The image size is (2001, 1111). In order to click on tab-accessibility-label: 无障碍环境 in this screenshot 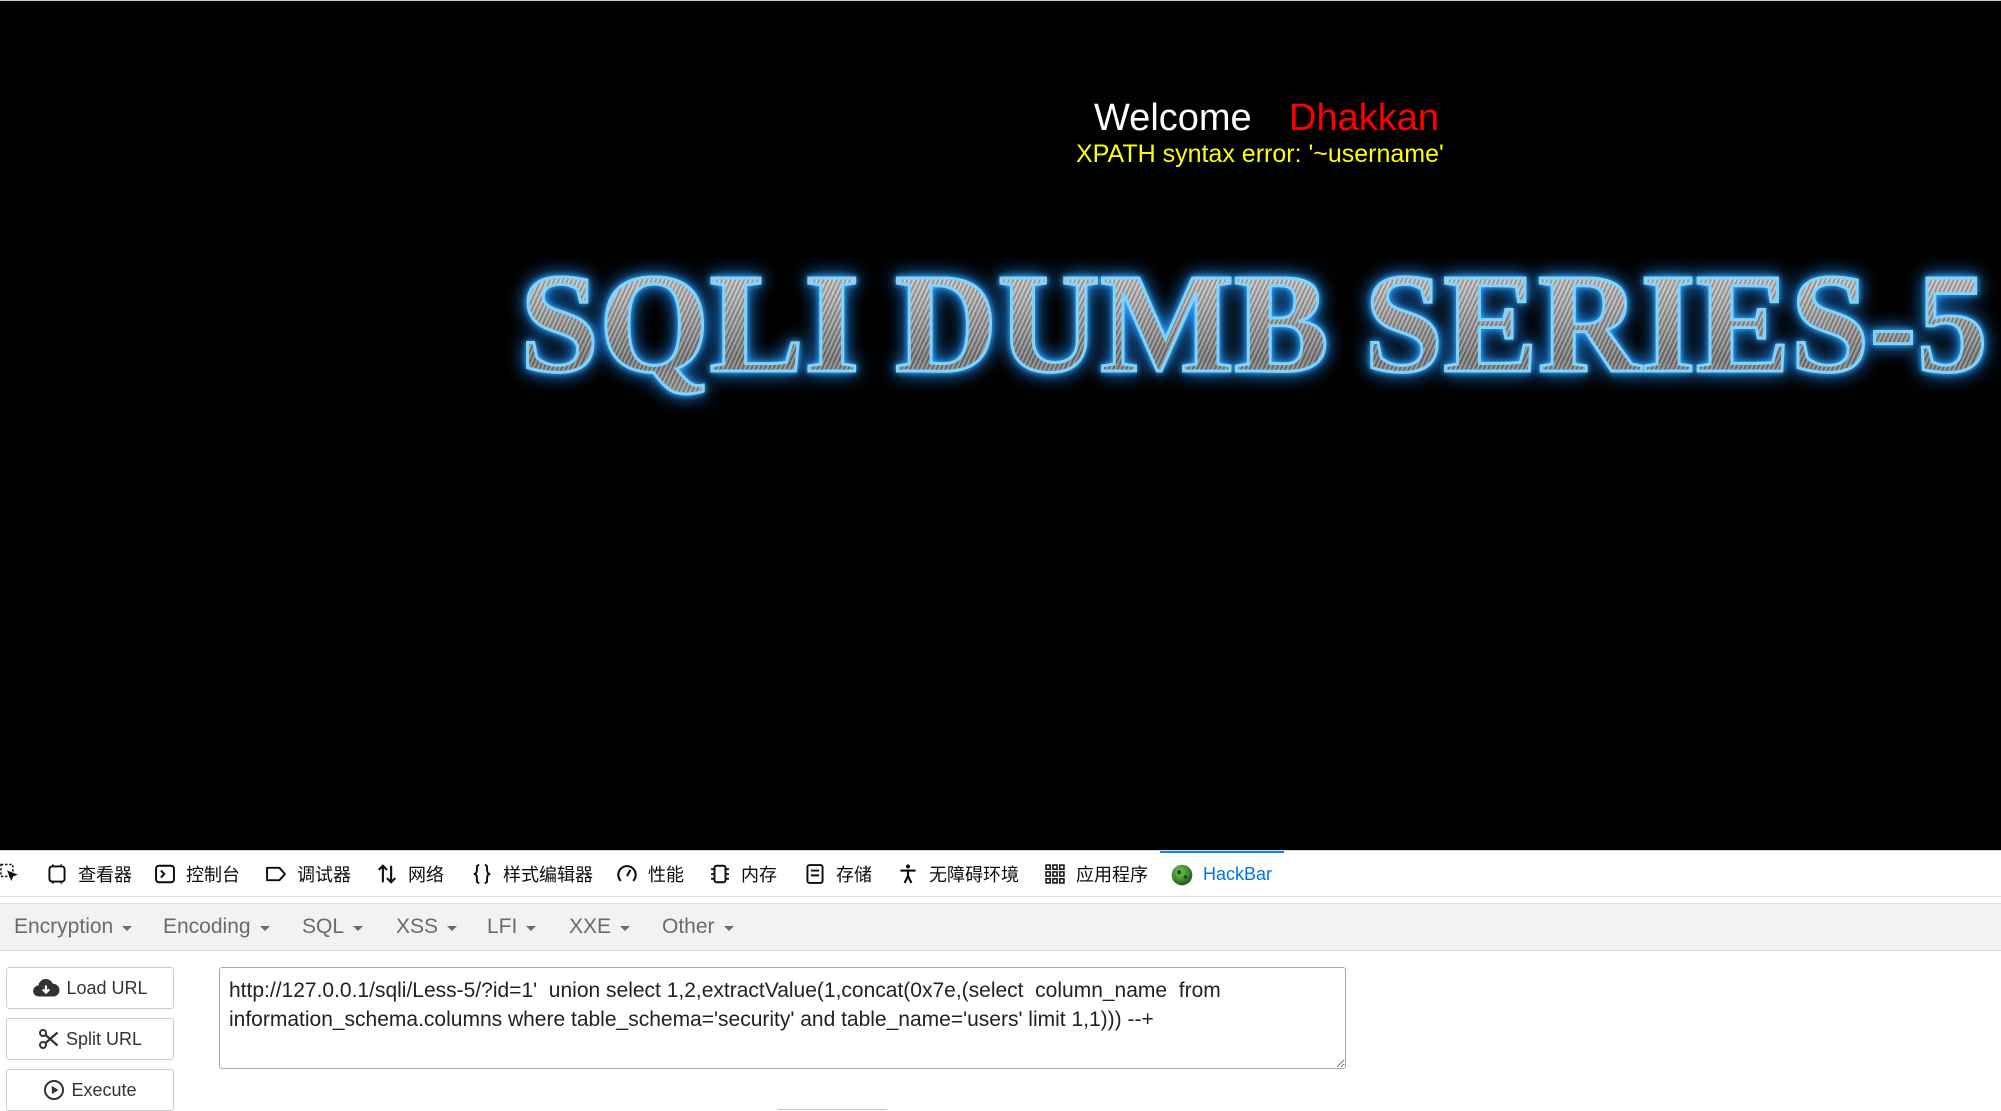, I will do `click(974, 874)`.